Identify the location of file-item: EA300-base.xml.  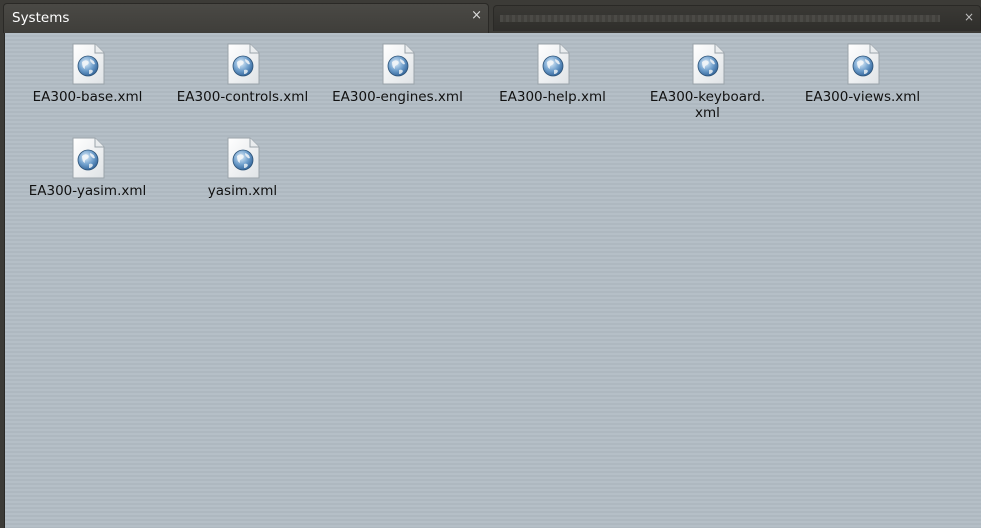
(87, 74).